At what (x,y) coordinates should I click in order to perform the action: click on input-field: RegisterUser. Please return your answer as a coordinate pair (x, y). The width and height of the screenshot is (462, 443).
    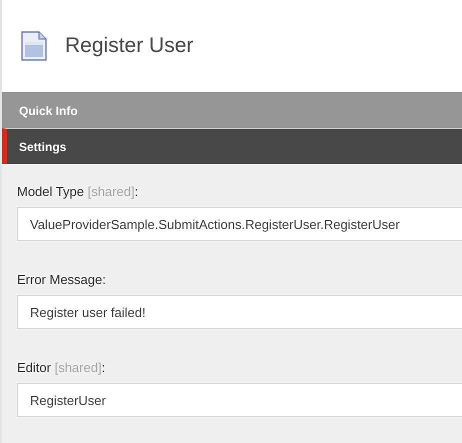
    Looking at the image, I should click on (239, 400).